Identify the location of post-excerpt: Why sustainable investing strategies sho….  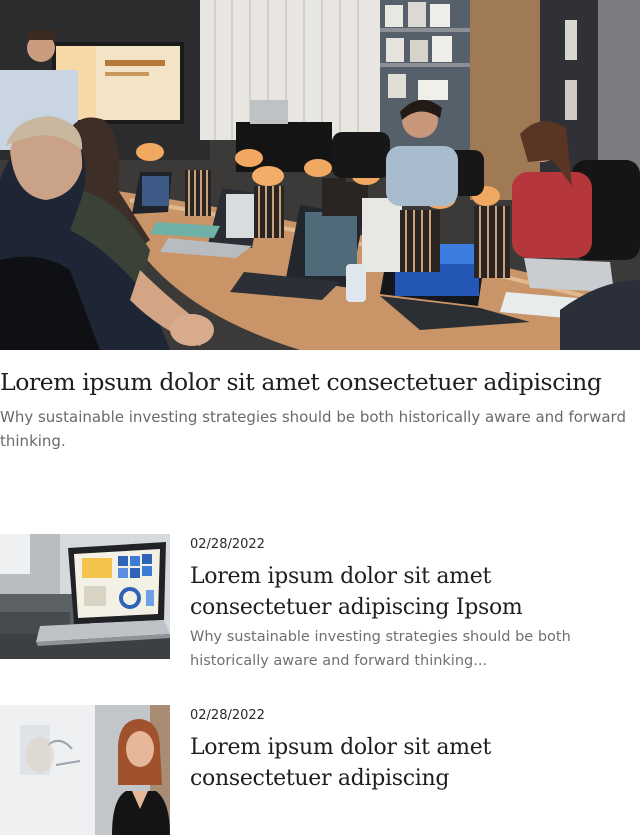
(380, 649).